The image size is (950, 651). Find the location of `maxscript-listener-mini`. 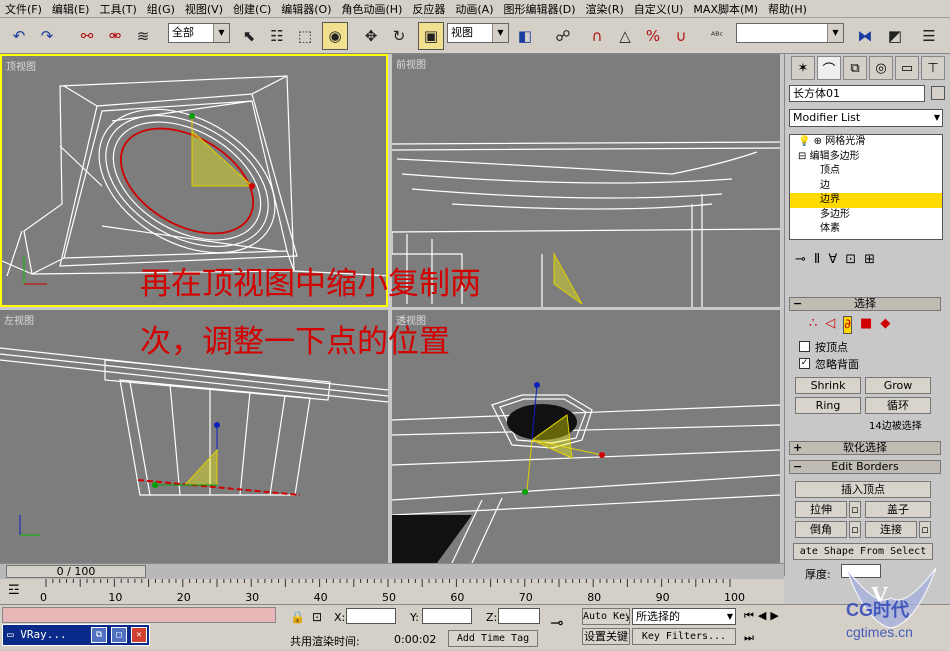

maxscript-listener-mini is located at coordinates (139, 615).